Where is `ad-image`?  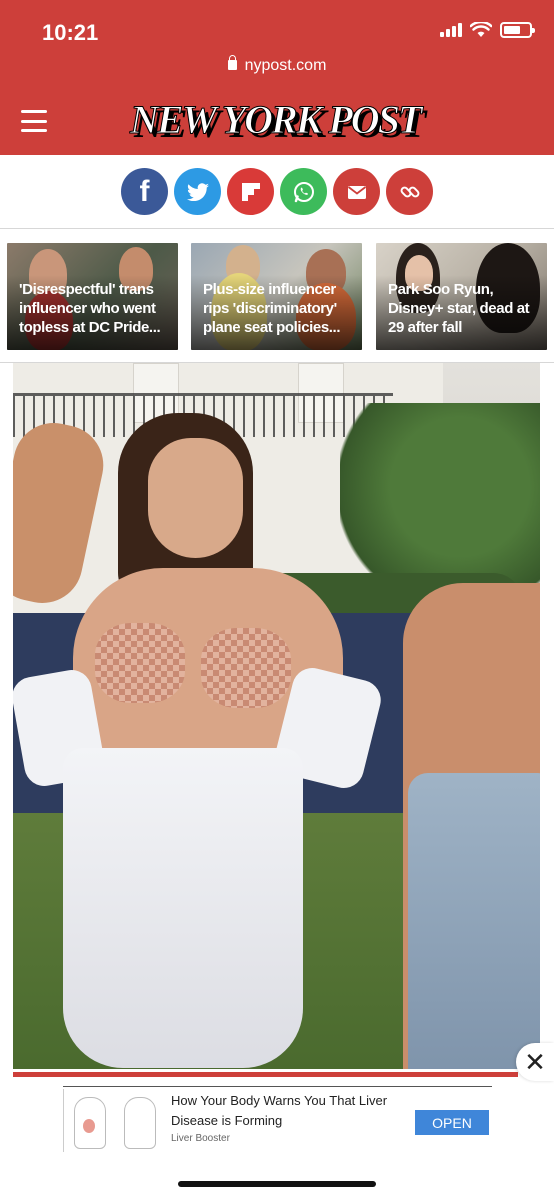
ad-image is located at coordinates (114, 1120).